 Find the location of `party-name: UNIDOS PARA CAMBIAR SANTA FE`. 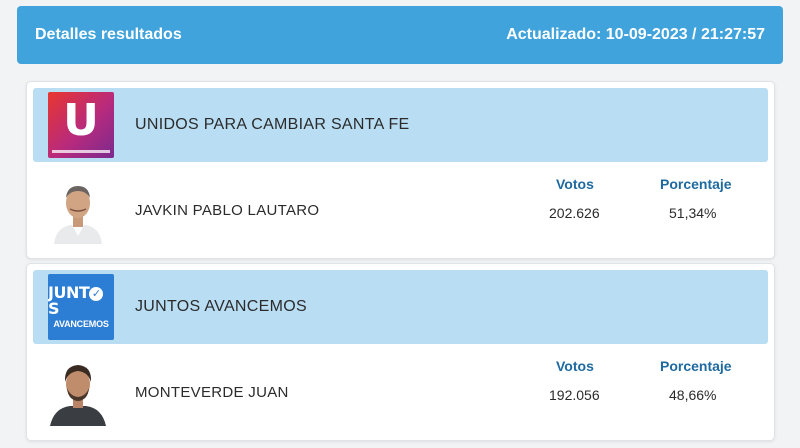

party-name: UNIDOS PARA CAMBIAR SANTA FE is located at coordinates (272, 124).